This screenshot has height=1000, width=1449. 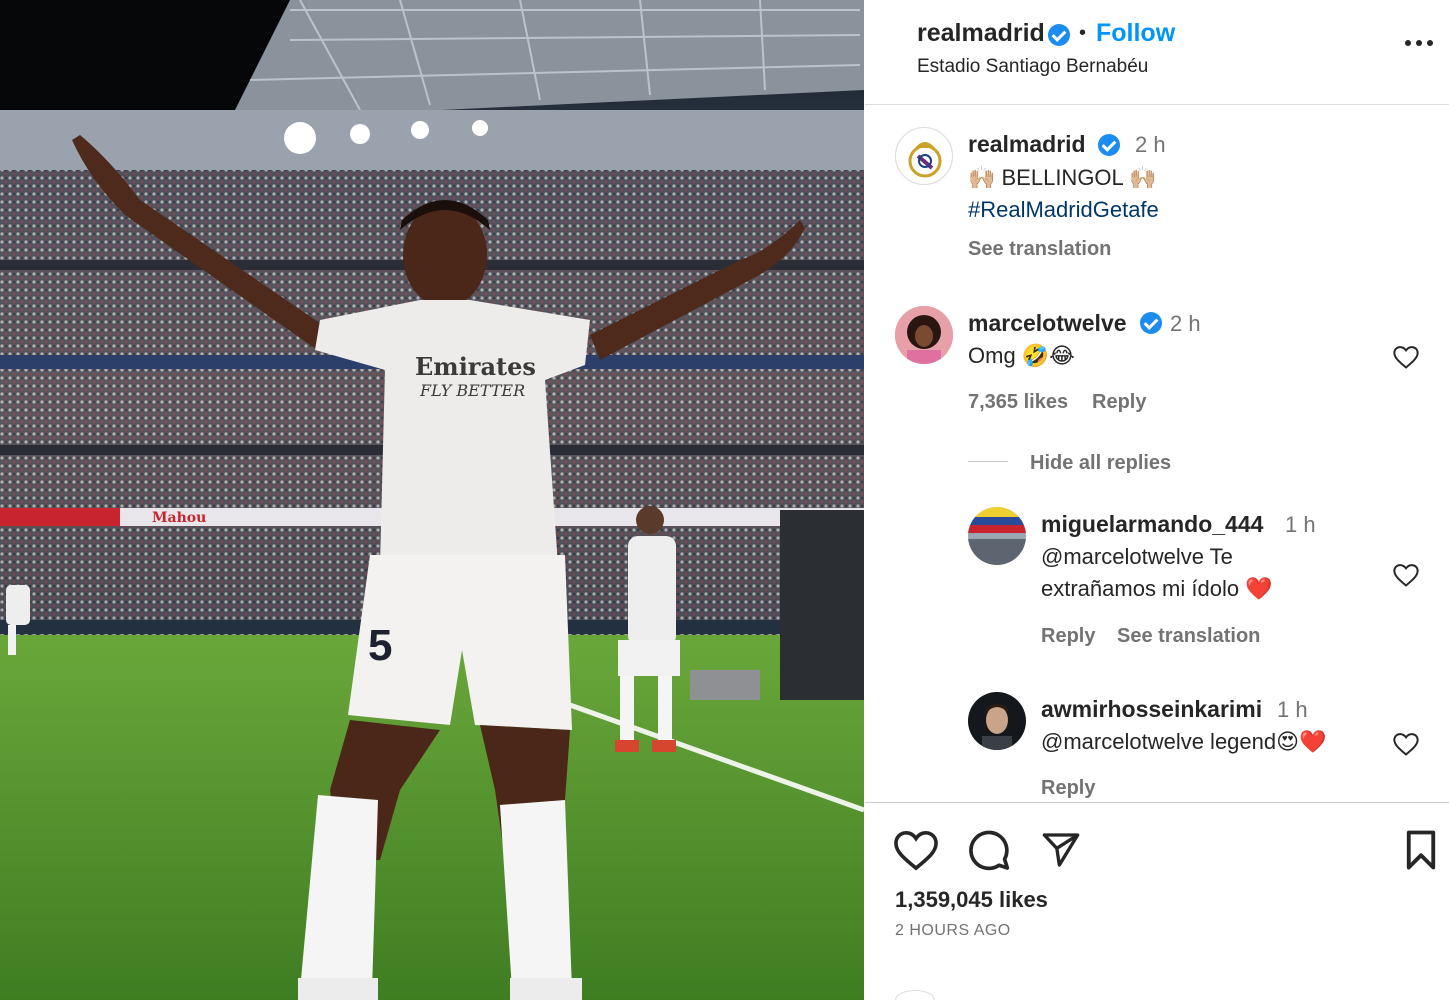 I want to click on miguelarmando-avatar, so click(x=997, y=536).